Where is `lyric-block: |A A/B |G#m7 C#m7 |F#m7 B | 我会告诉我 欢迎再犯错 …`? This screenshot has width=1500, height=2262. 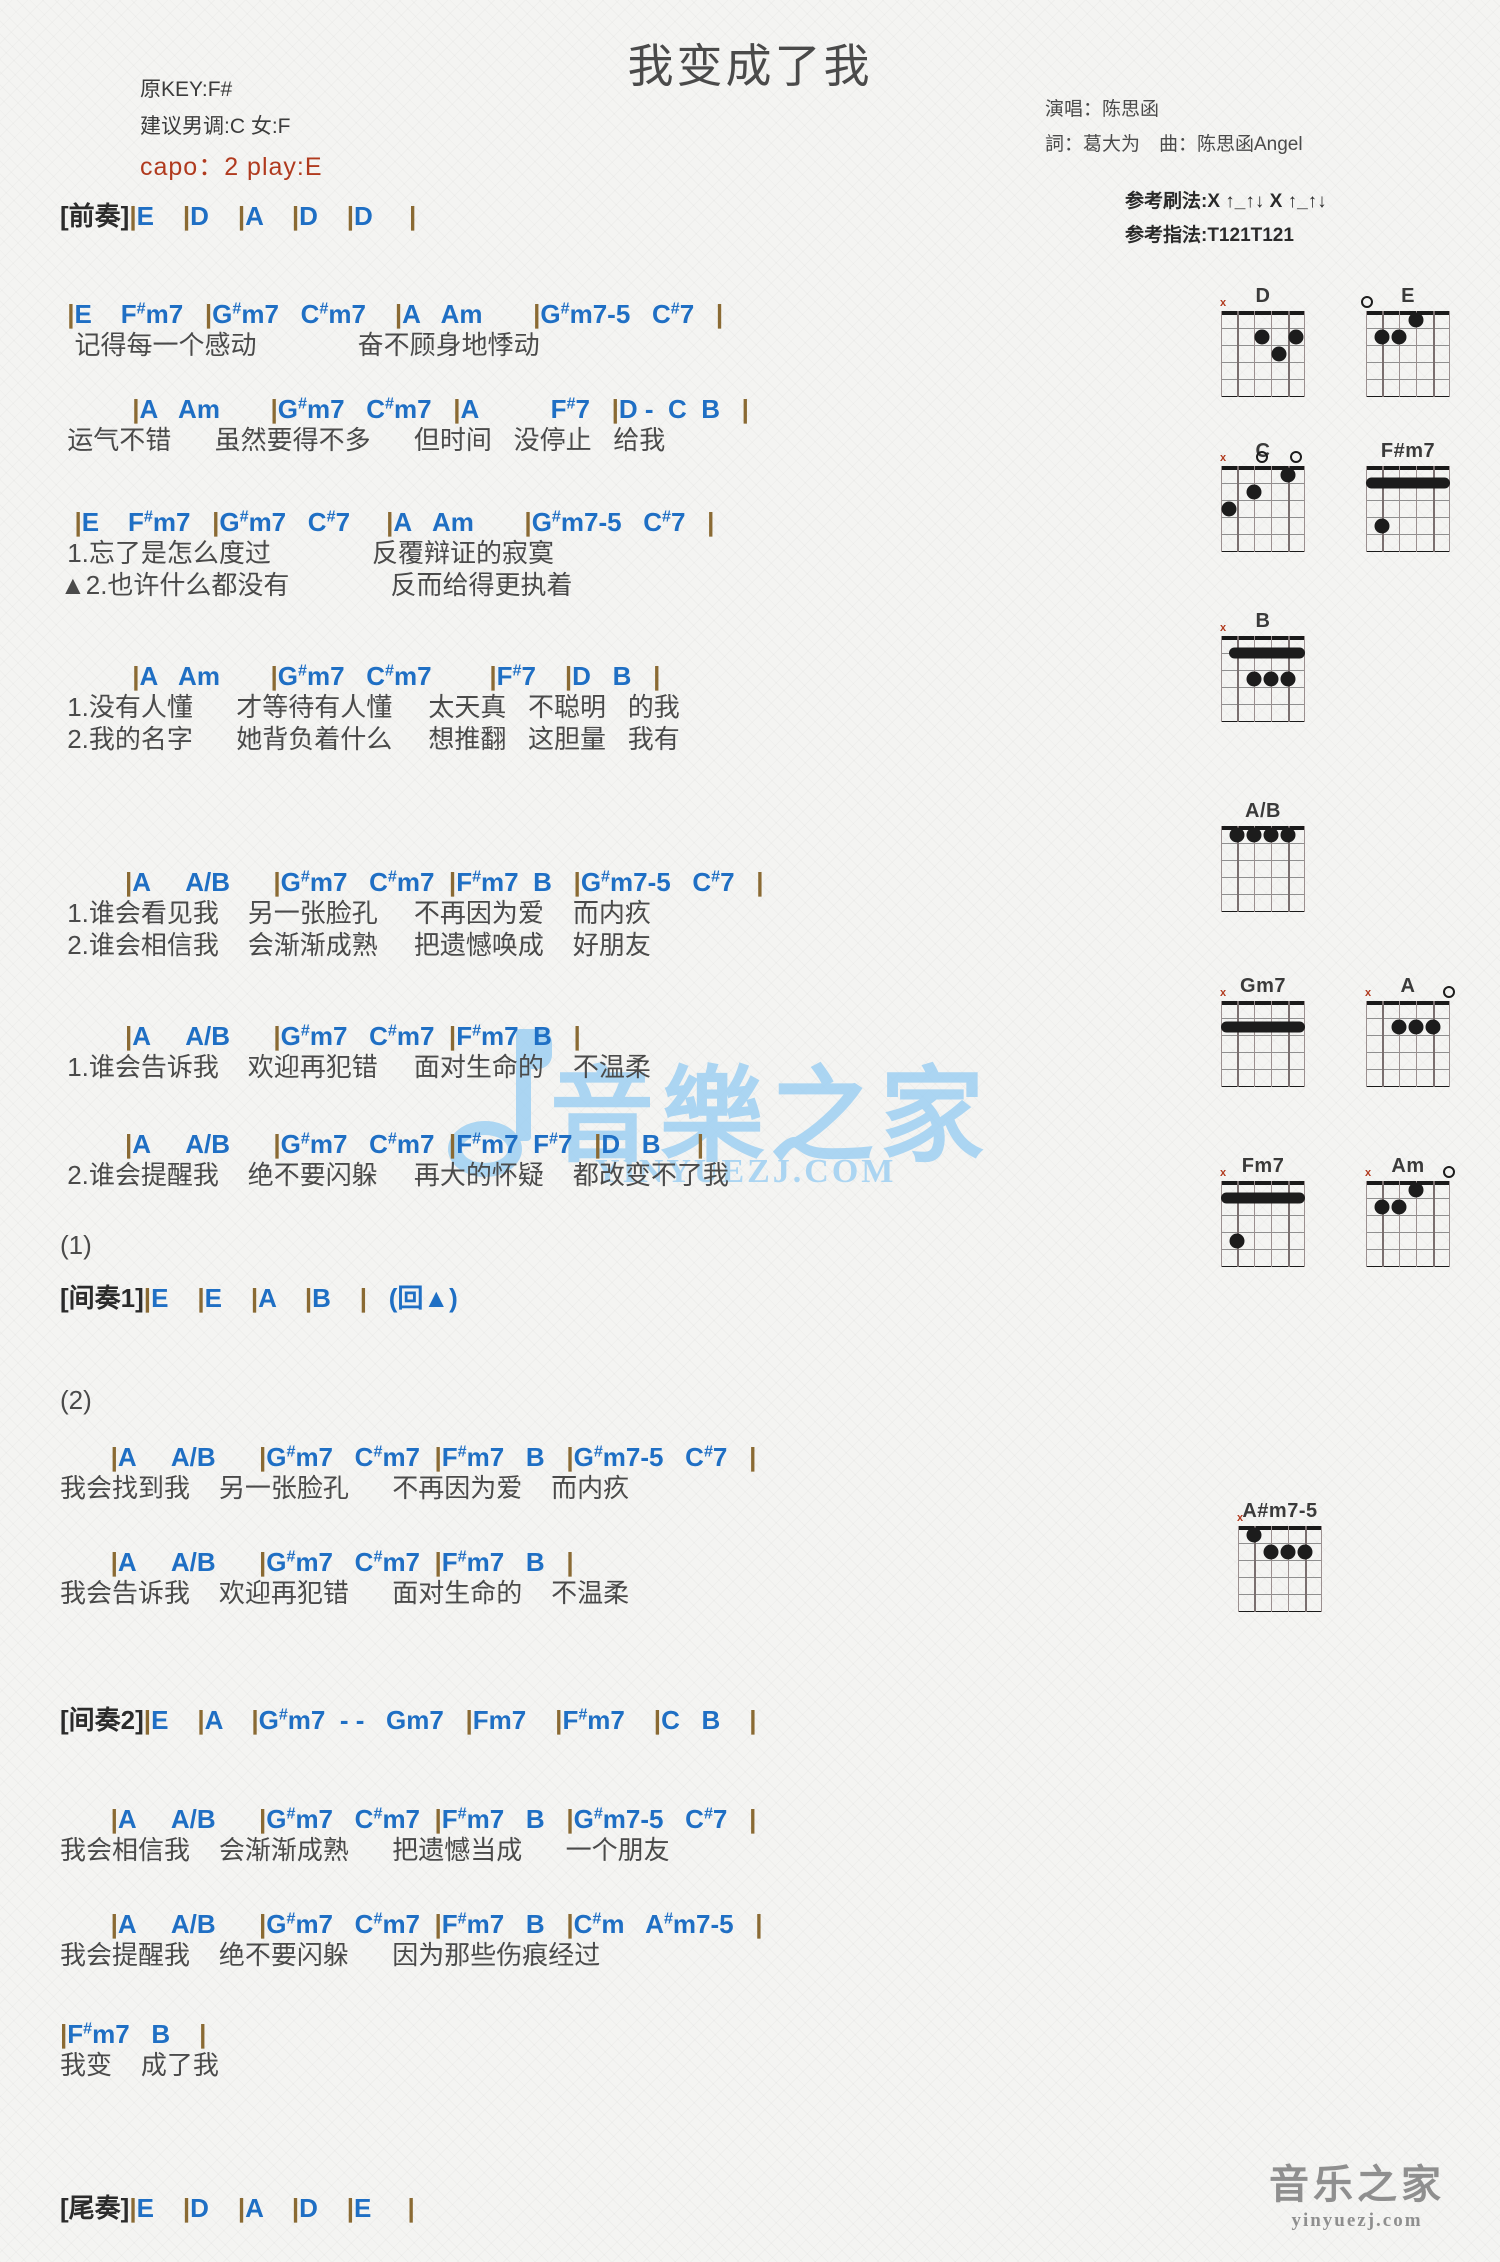 lyric-block: |A A/B |G#m7 C#m7 |F#m7 B | 我会告诉我 欢迎再犯错 … is located at coordinates (344, 1578).